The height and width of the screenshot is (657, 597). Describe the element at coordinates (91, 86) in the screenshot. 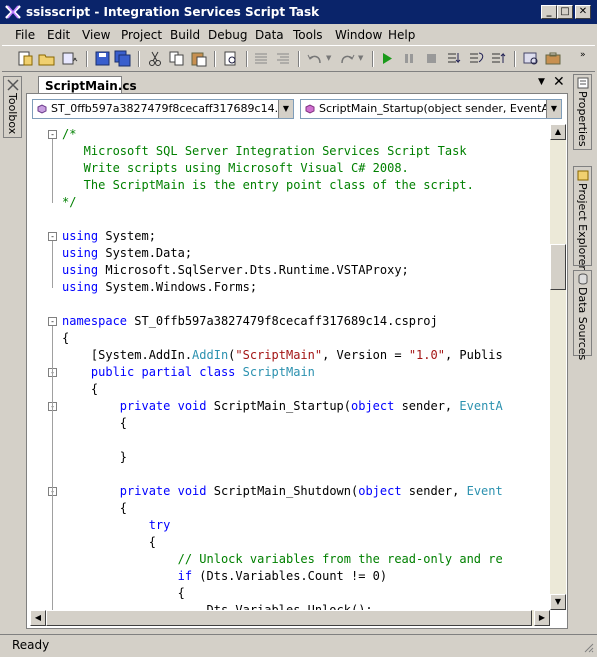

I see `tab-scriptmain-label: ScriptMain.cs` at that location.